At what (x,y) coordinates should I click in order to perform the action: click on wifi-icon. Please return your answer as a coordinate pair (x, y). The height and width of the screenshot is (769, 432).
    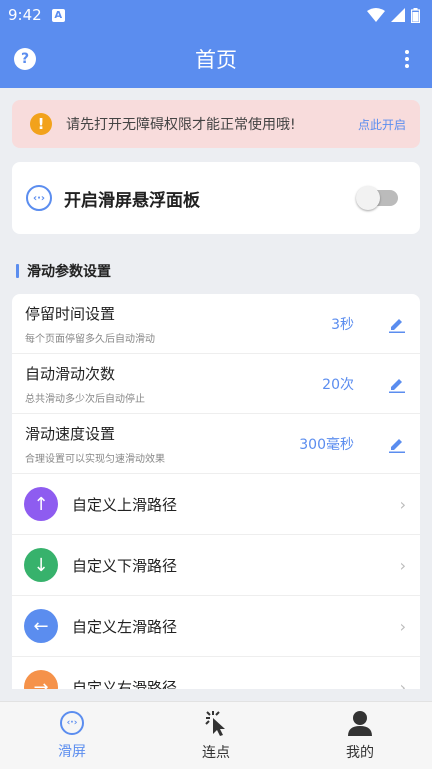
    Looking at the image, I should click on (376, 15).